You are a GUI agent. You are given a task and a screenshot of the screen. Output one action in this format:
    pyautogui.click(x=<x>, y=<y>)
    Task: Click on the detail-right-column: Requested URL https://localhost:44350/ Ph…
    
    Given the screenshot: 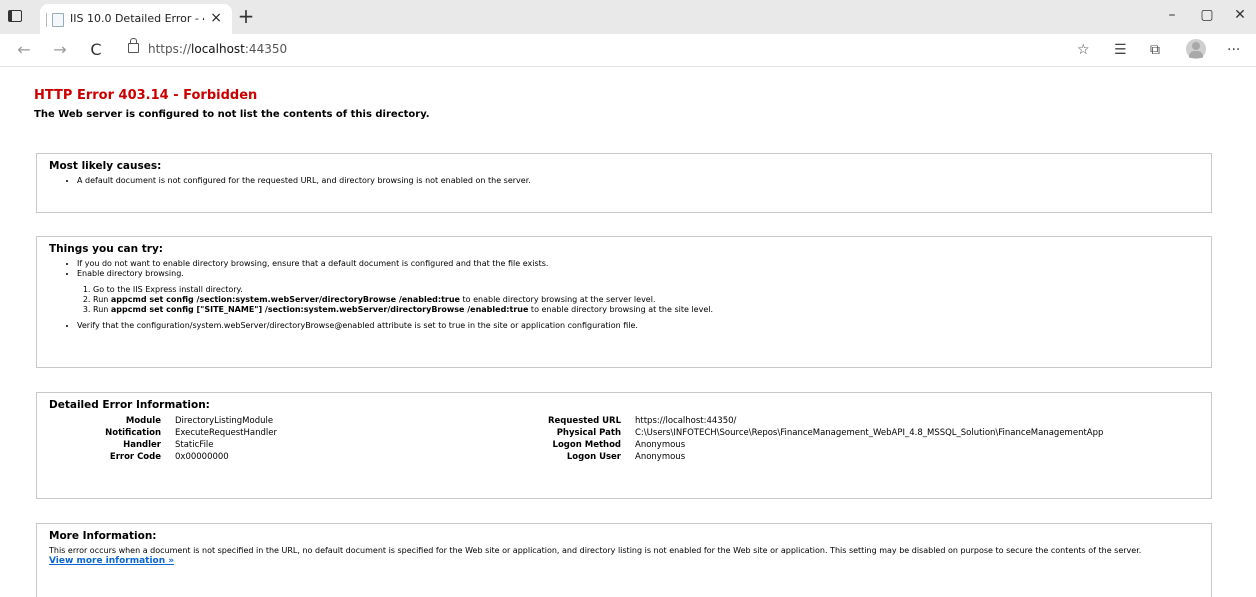 What is the action you would take?
    pyautogui.click(x=816, y=439)
    